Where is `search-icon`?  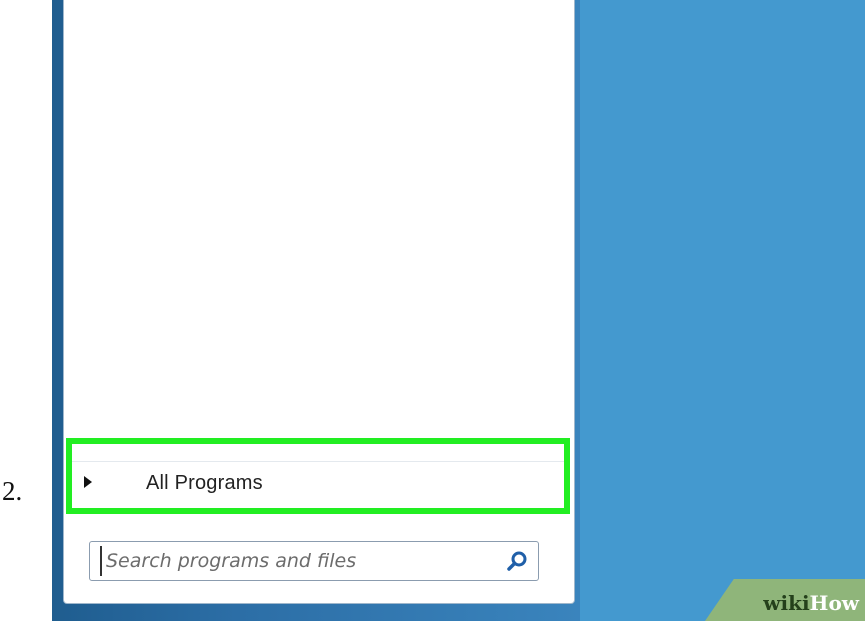 search-icon is located at coordinates (517, 561).